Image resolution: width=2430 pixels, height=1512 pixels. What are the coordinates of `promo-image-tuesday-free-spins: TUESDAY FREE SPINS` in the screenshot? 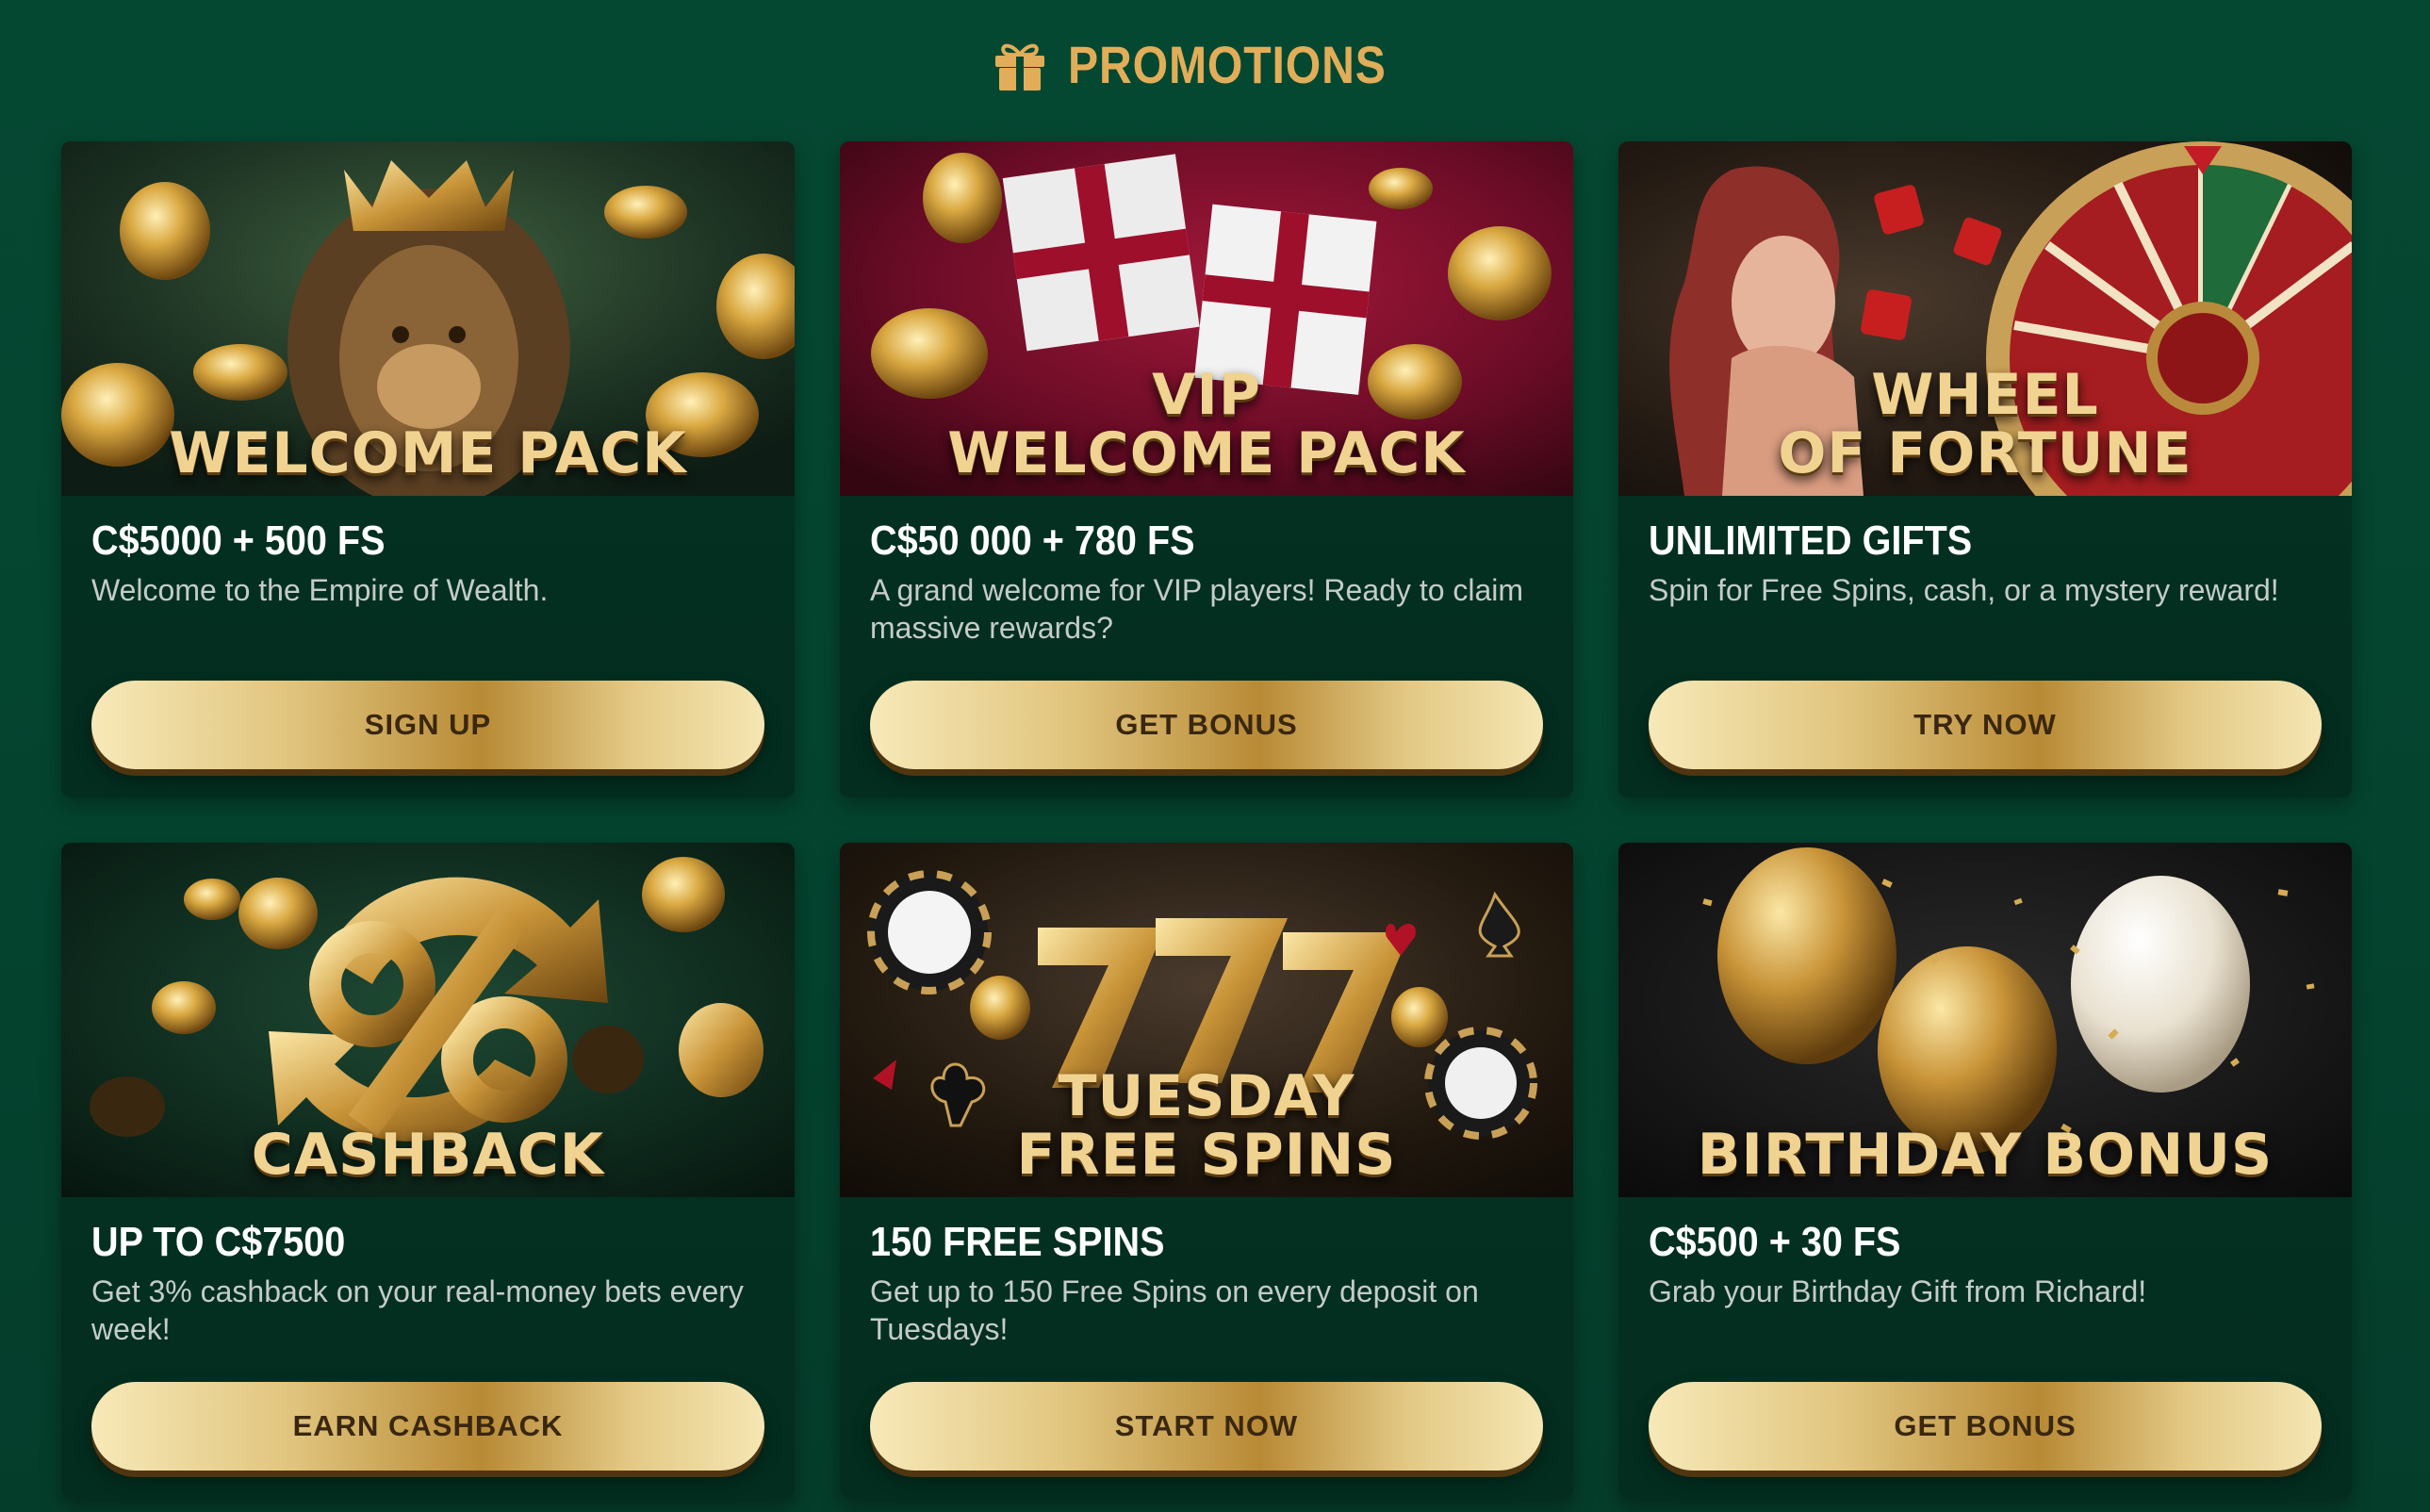 It's located at (1206, 1020).